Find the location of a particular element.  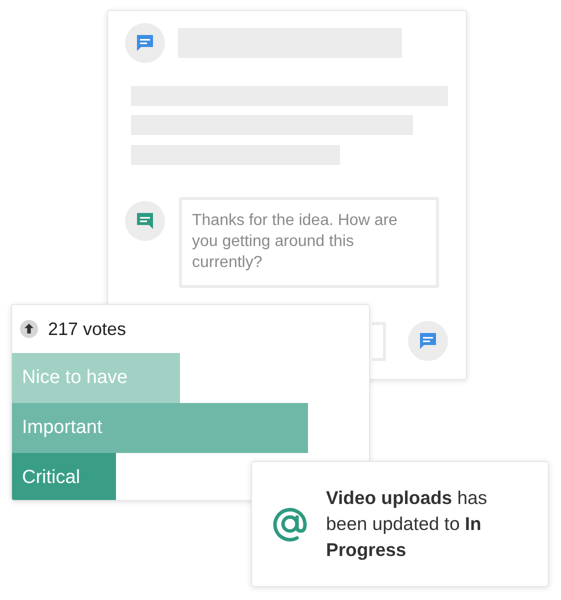

vote-count: 217 votes is located at coordinates (87, 329).